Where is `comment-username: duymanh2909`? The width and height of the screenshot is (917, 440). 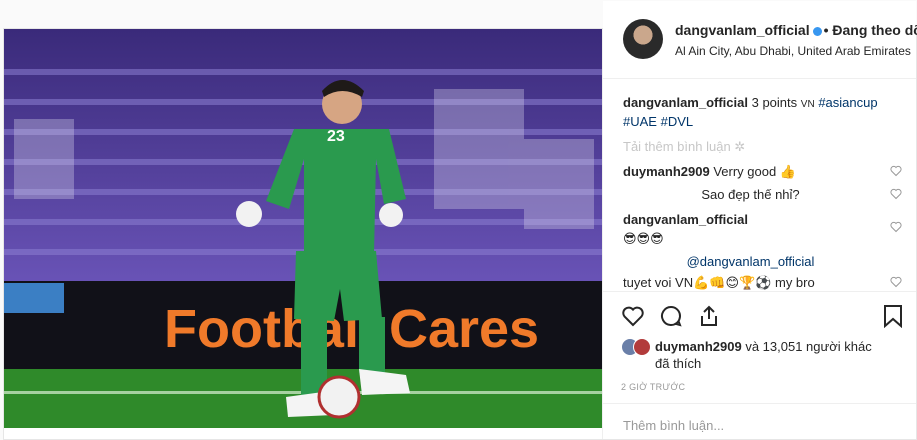
comment-username: duymanh2909 is located at coordinates (666, 171).